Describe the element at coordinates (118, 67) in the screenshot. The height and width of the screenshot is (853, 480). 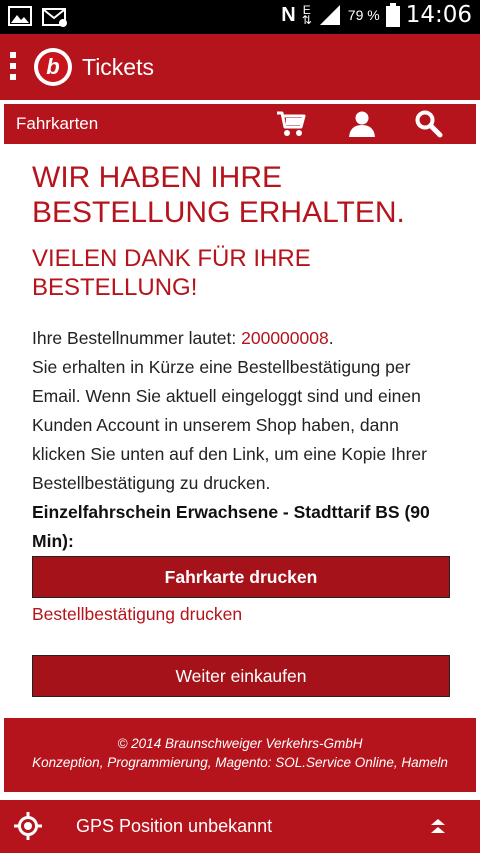
I see `app-title: Tickets` at that location.